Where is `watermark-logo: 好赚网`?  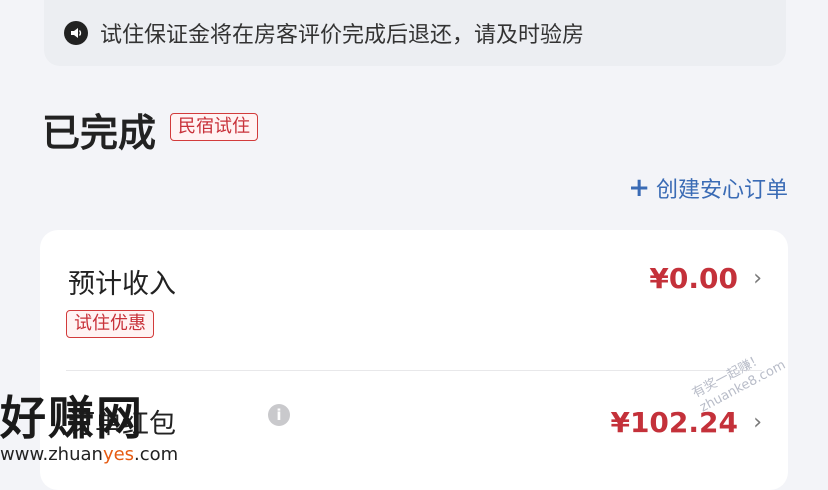 watermark-logo: 好赚网 is located at coordinates (72, 418).